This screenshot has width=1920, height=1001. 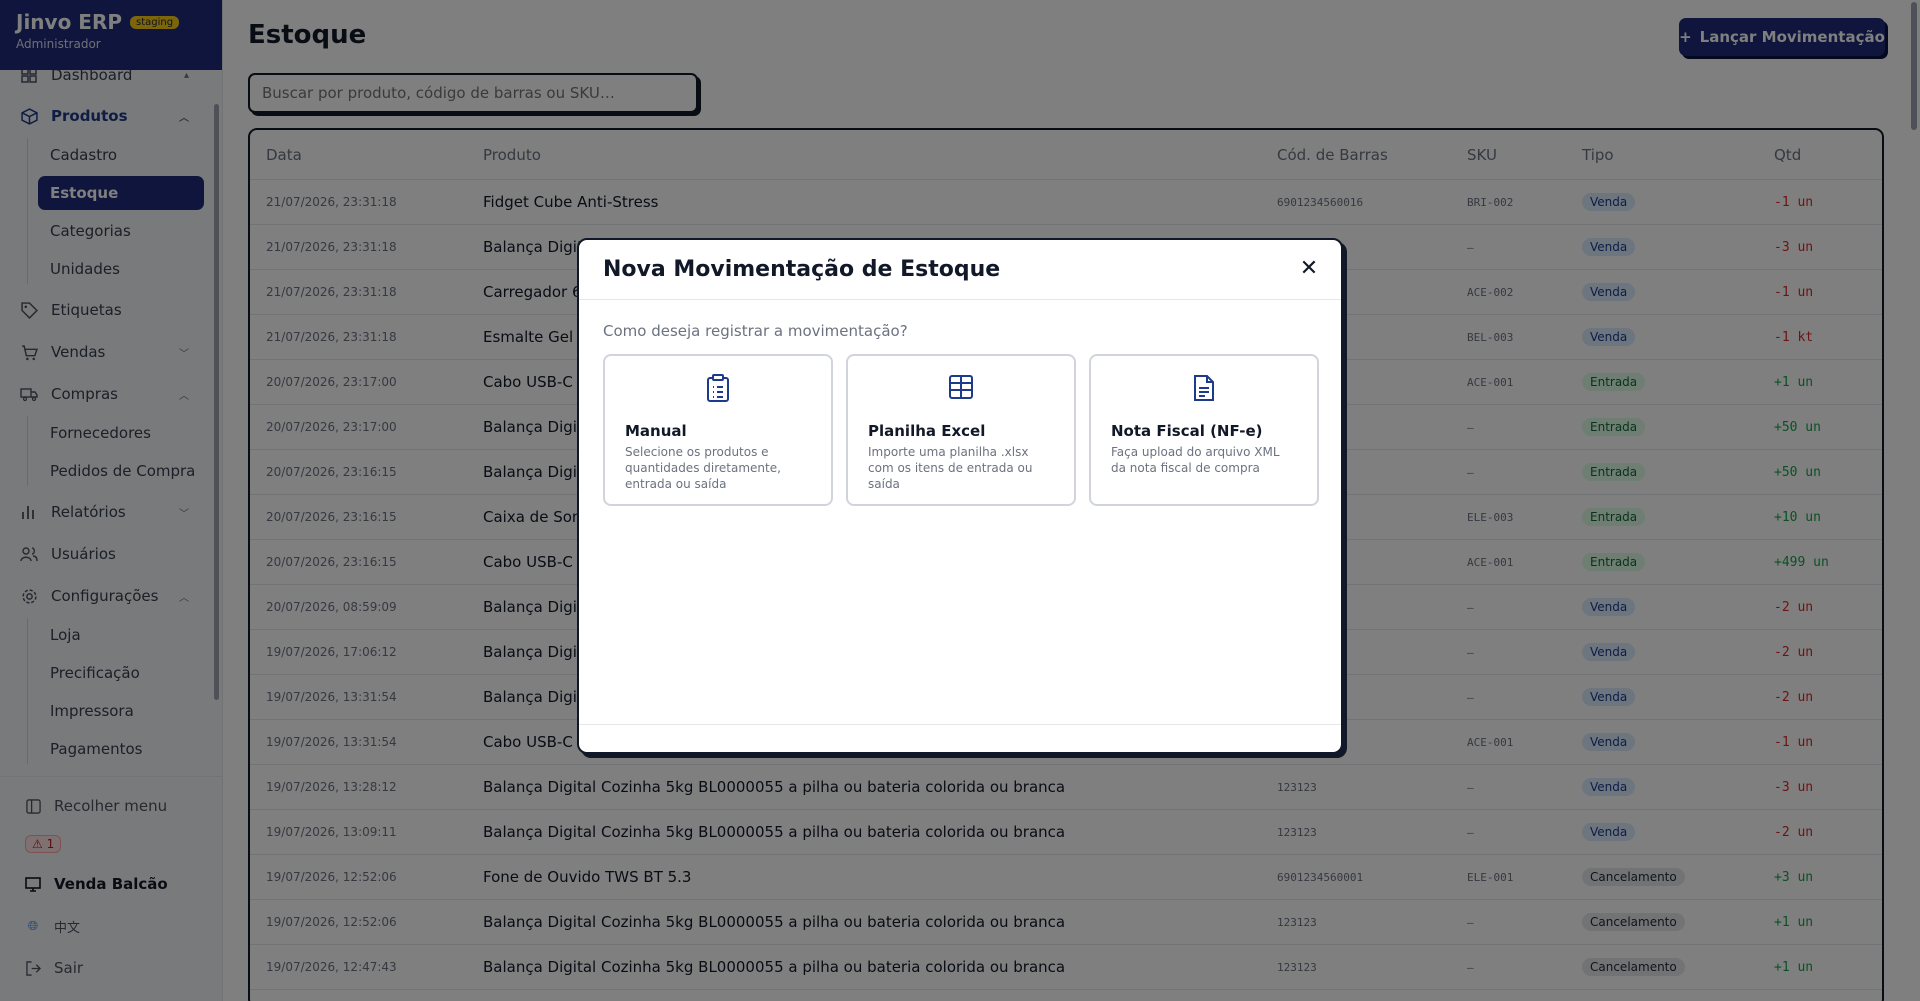 I want to click on table-grid-icon, so click(x=961, y=389).